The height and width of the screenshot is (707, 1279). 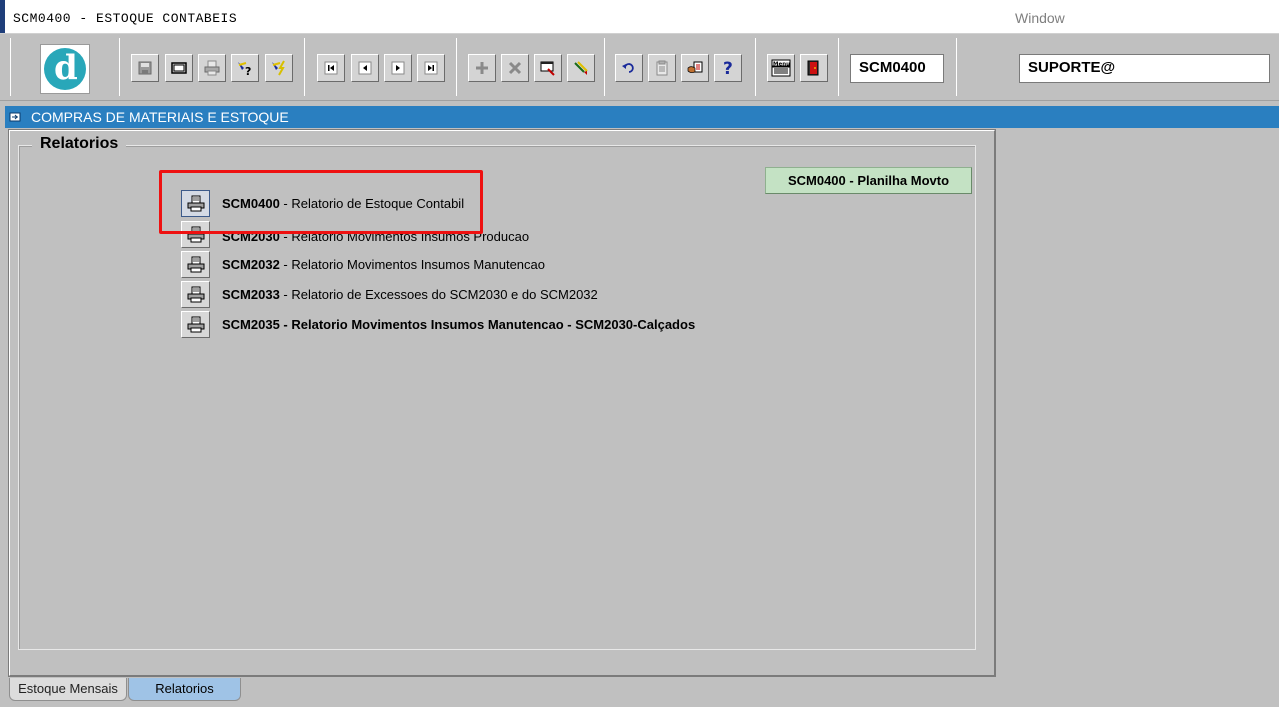 I want to click on tab-estoque-mensais: Estoque Mensais, so click(x=68, y=689).